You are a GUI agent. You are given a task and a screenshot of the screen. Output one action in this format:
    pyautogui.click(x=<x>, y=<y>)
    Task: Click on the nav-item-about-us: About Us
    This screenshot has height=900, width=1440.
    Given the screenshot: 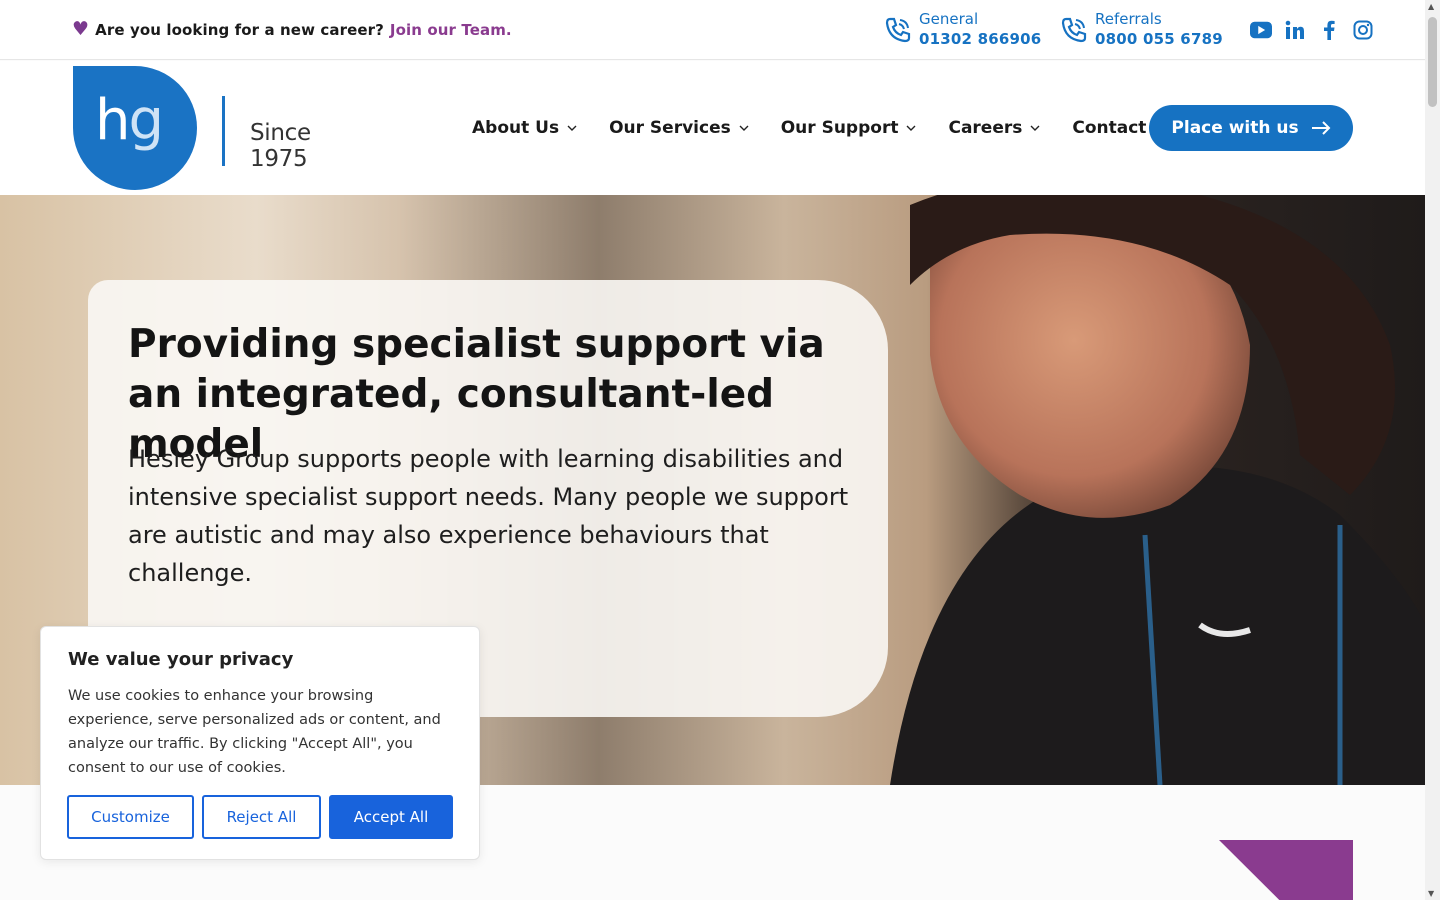 What is the action you would take?
    pyautogui.click(x=524, y=128)
    